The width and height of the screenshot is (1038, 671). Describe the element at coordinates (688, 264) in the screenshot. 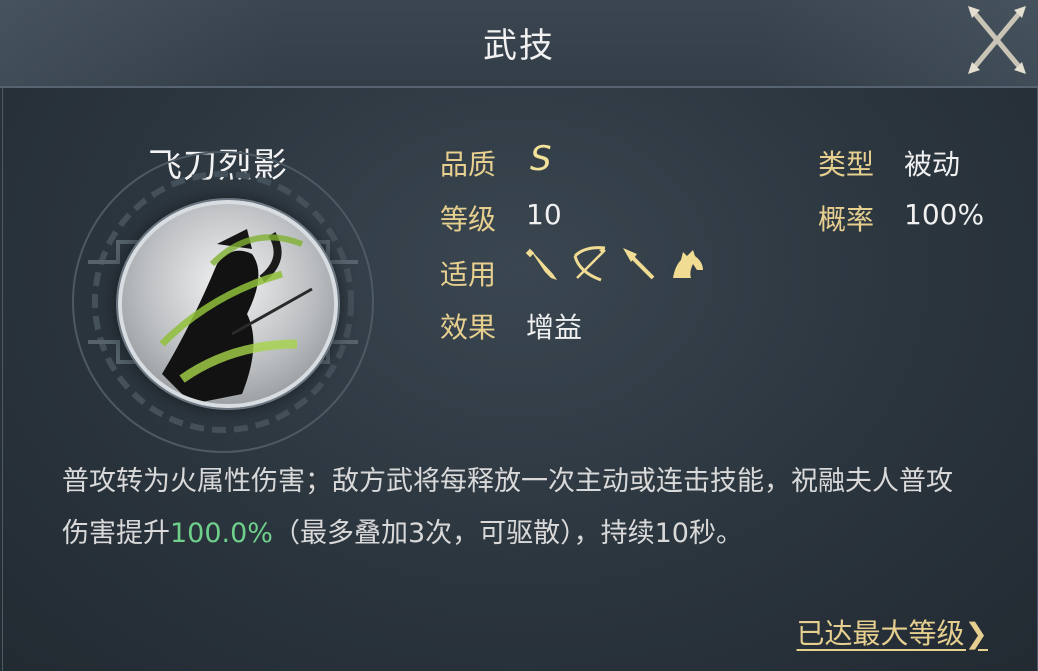

I see `horse-icon` at that location.